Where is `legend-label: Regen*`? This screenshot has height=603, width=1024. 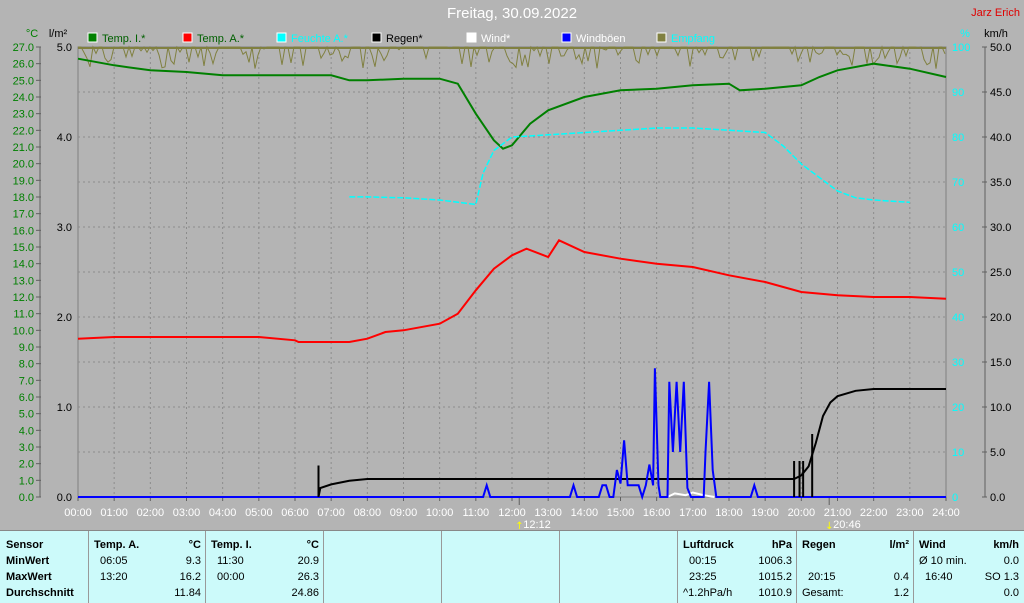
legend-label: Regen* is located at coordinates (404, 39).